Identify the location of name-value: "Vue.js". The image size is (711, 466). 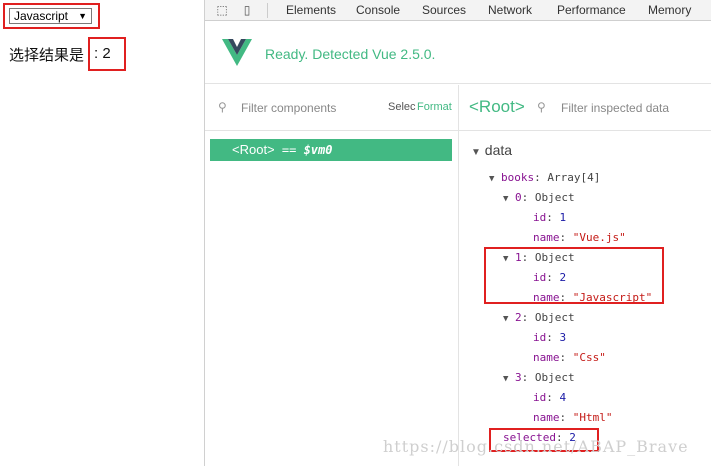
(599, 237).